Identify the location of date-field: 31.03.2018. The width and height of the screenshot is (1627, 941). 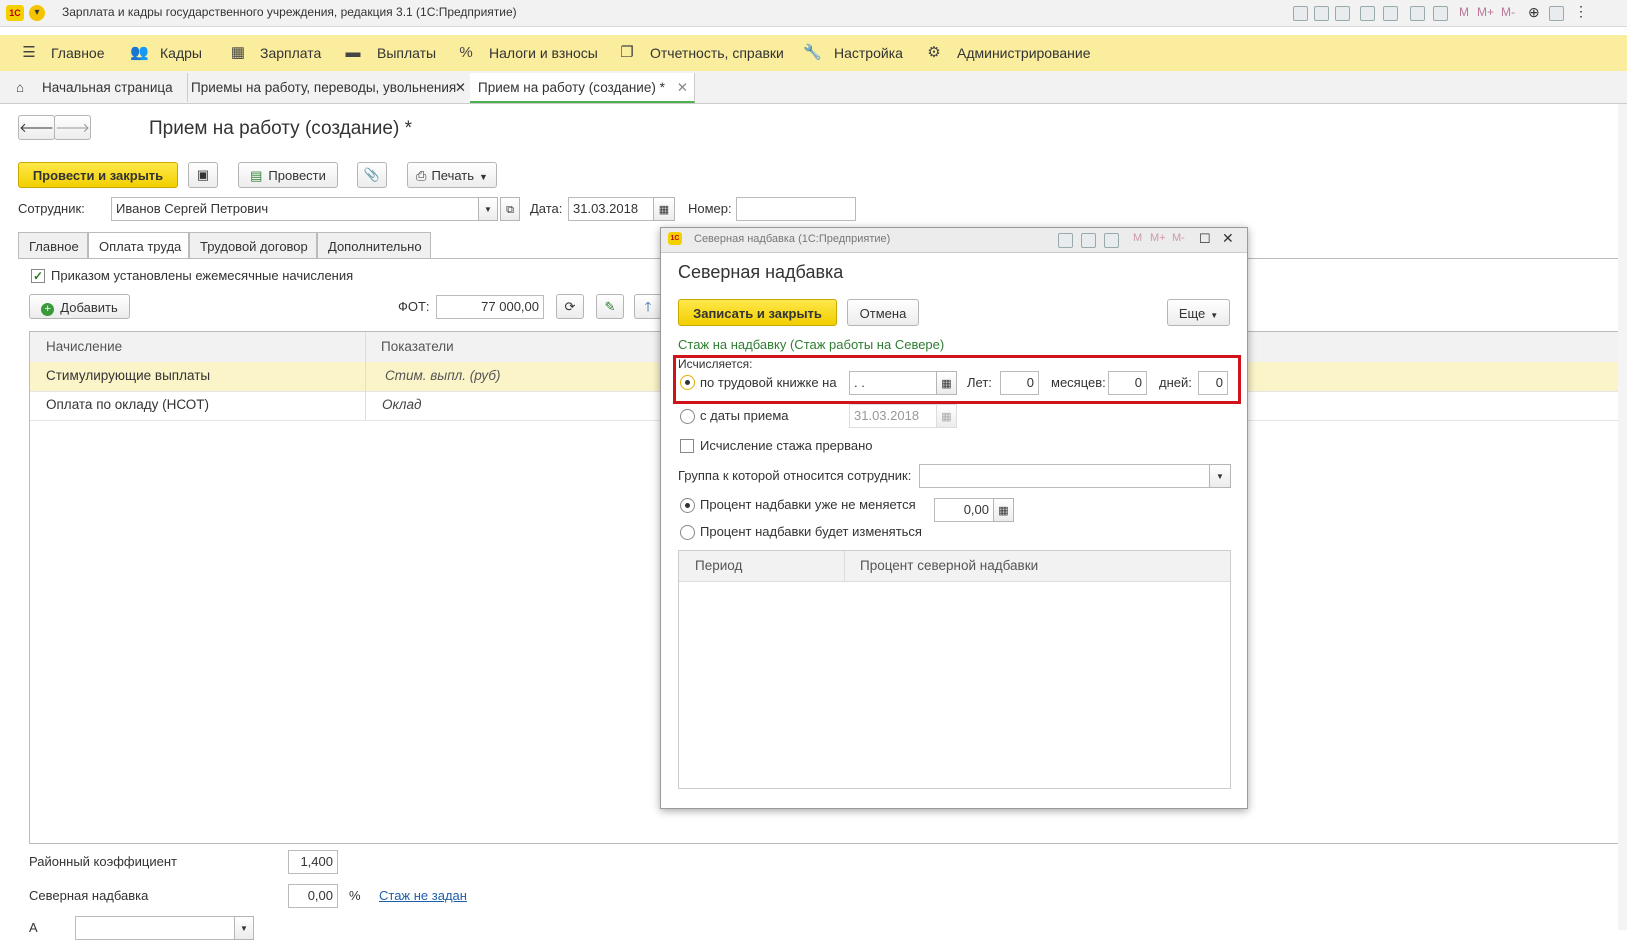
(611, 209).